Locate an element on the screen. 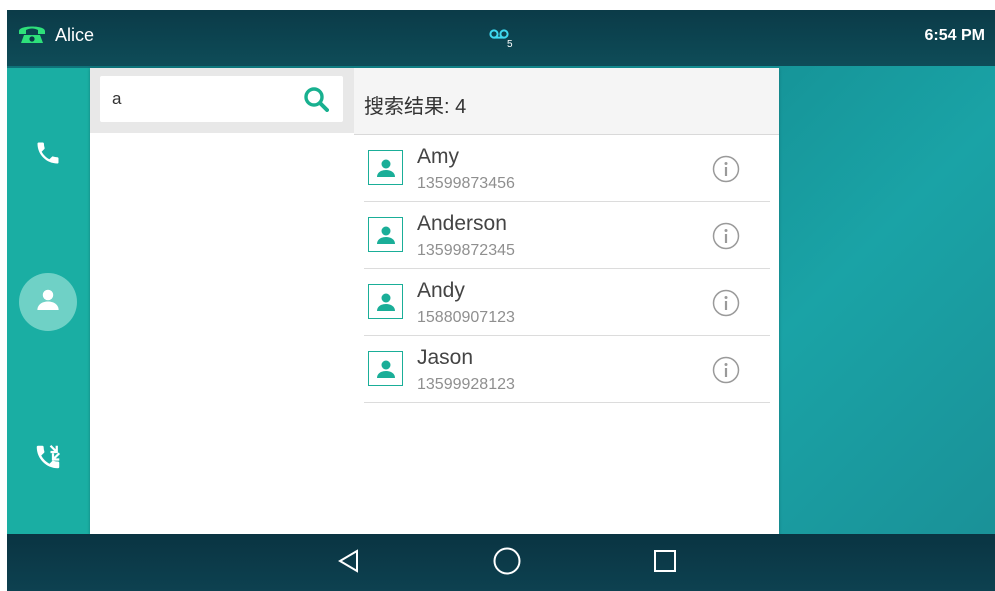  contact-row: Andy 15880907123 is located at coordinates (567, 302).